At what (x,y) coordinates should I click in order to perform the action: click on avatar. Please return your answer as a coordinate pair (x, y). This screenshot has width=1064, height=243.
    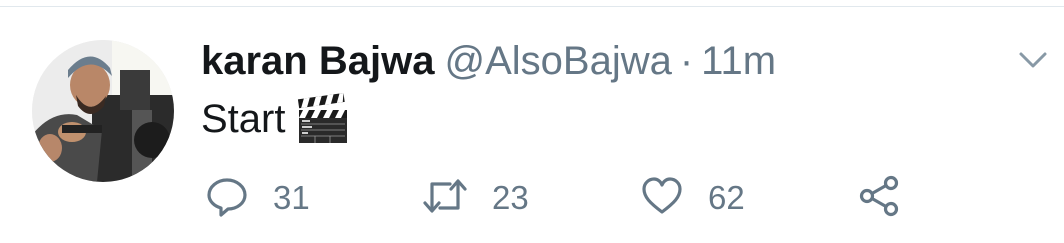
    Looking at the image, I should click on (103, 111).